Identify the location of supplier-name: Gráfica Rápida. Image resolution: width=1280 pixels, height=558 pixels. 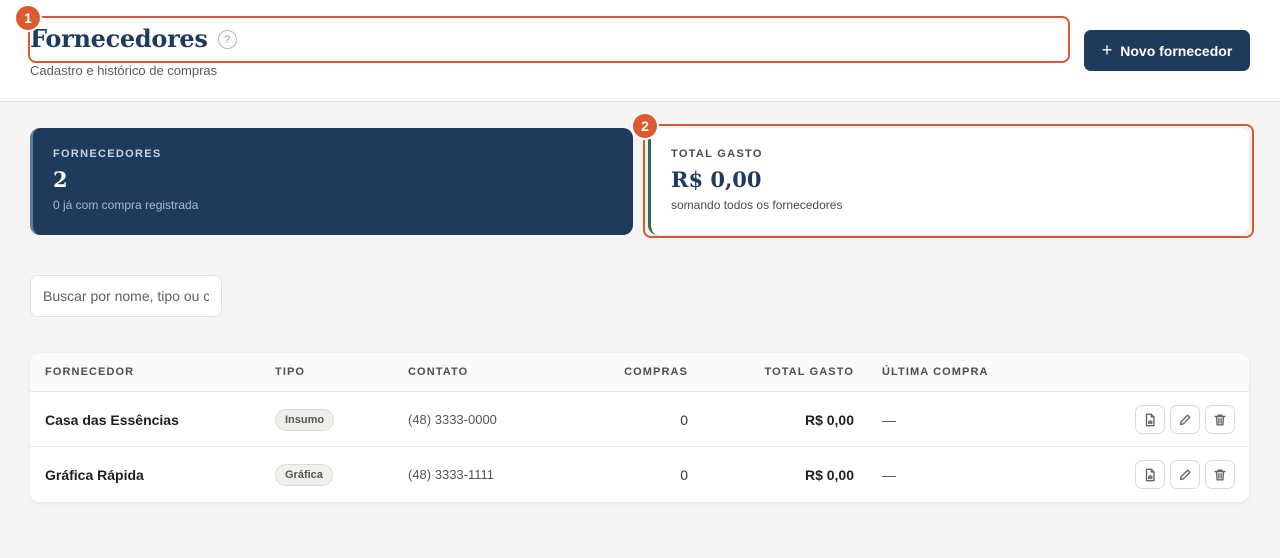
(94, 474).